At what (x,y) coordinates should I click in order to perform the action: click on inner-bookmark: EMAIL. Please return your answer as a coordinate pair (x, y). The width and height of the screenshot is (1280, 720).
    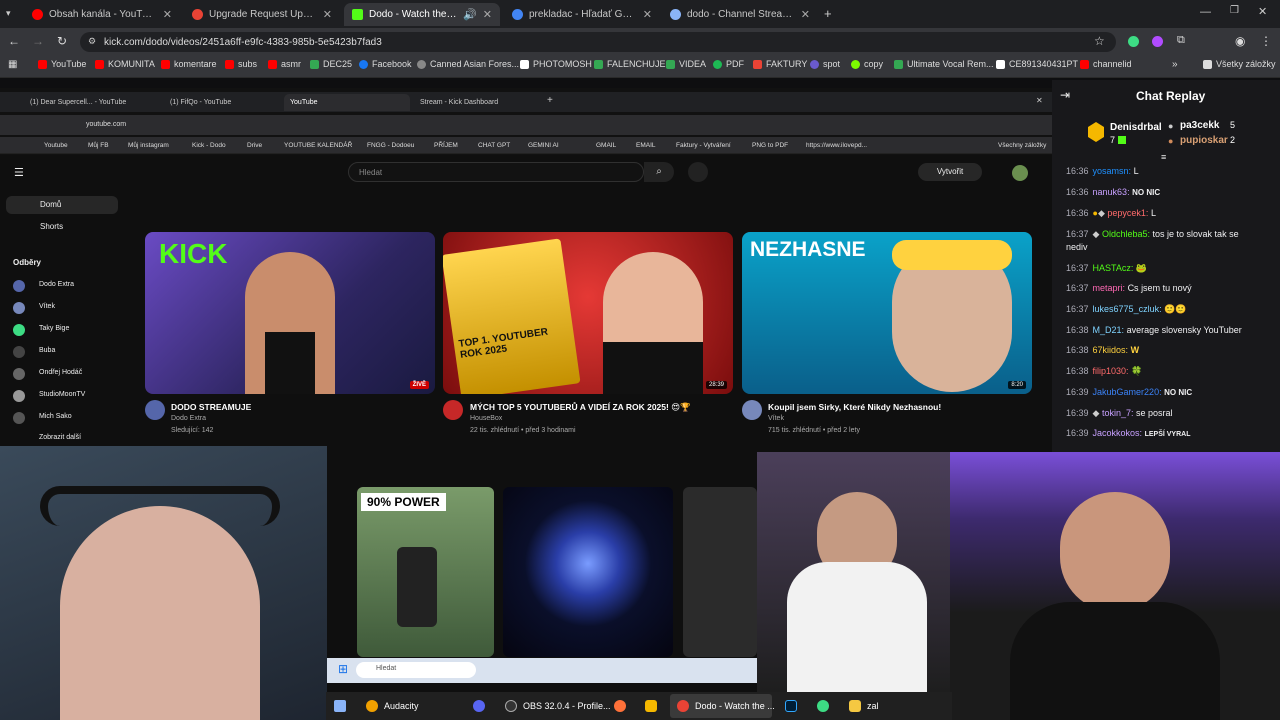
    Looking at the image, I should click on (646, 145).